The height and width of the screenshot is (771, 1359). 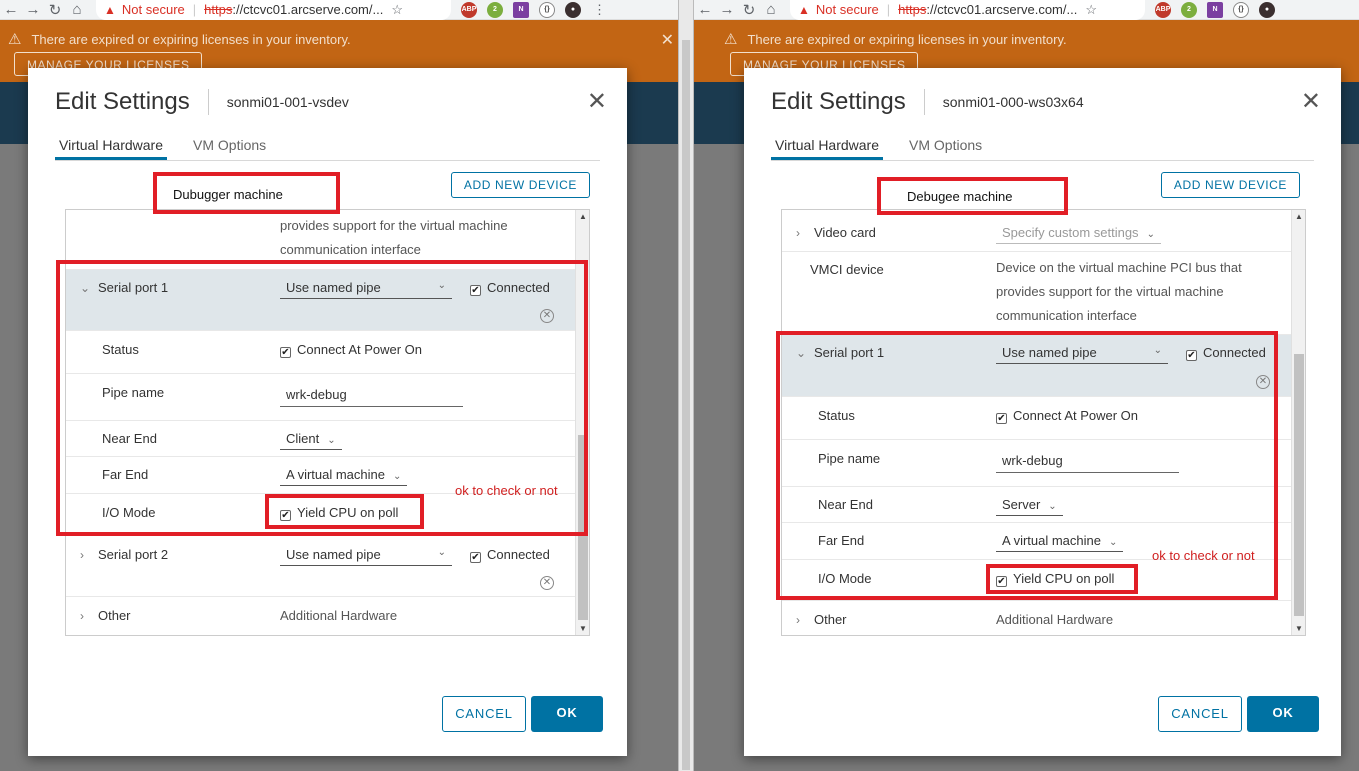 I want to click on vm-name: sonmi01-000-ws03x64, so click(x=1013, y=102).